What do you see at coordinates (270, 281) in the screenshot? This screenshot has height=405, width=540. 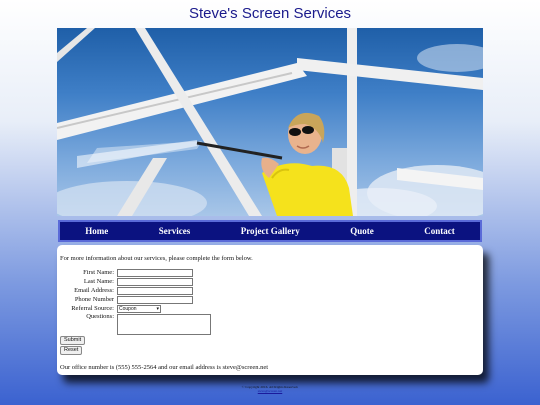 I see `last-name-row: Last Name:` at bounding box center [270, 281].